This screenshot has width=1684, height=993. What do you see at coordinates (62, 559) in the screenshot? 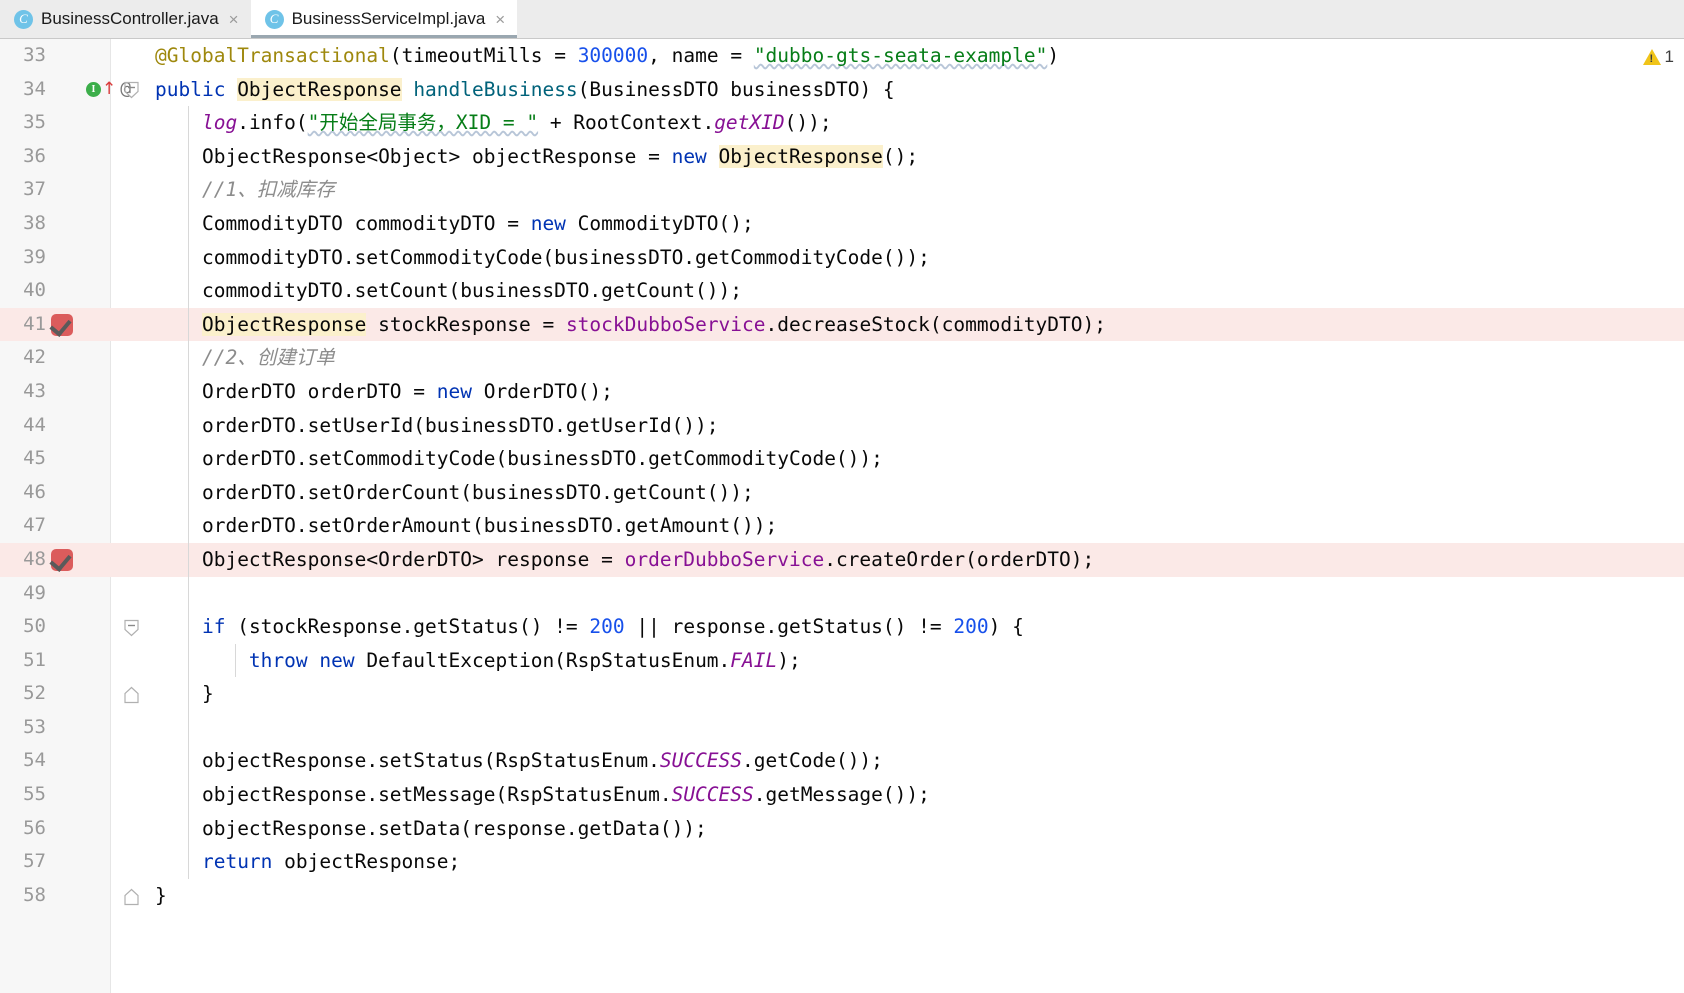
I see `breakpoint-verified-icon` at bounding box center [62, 559].